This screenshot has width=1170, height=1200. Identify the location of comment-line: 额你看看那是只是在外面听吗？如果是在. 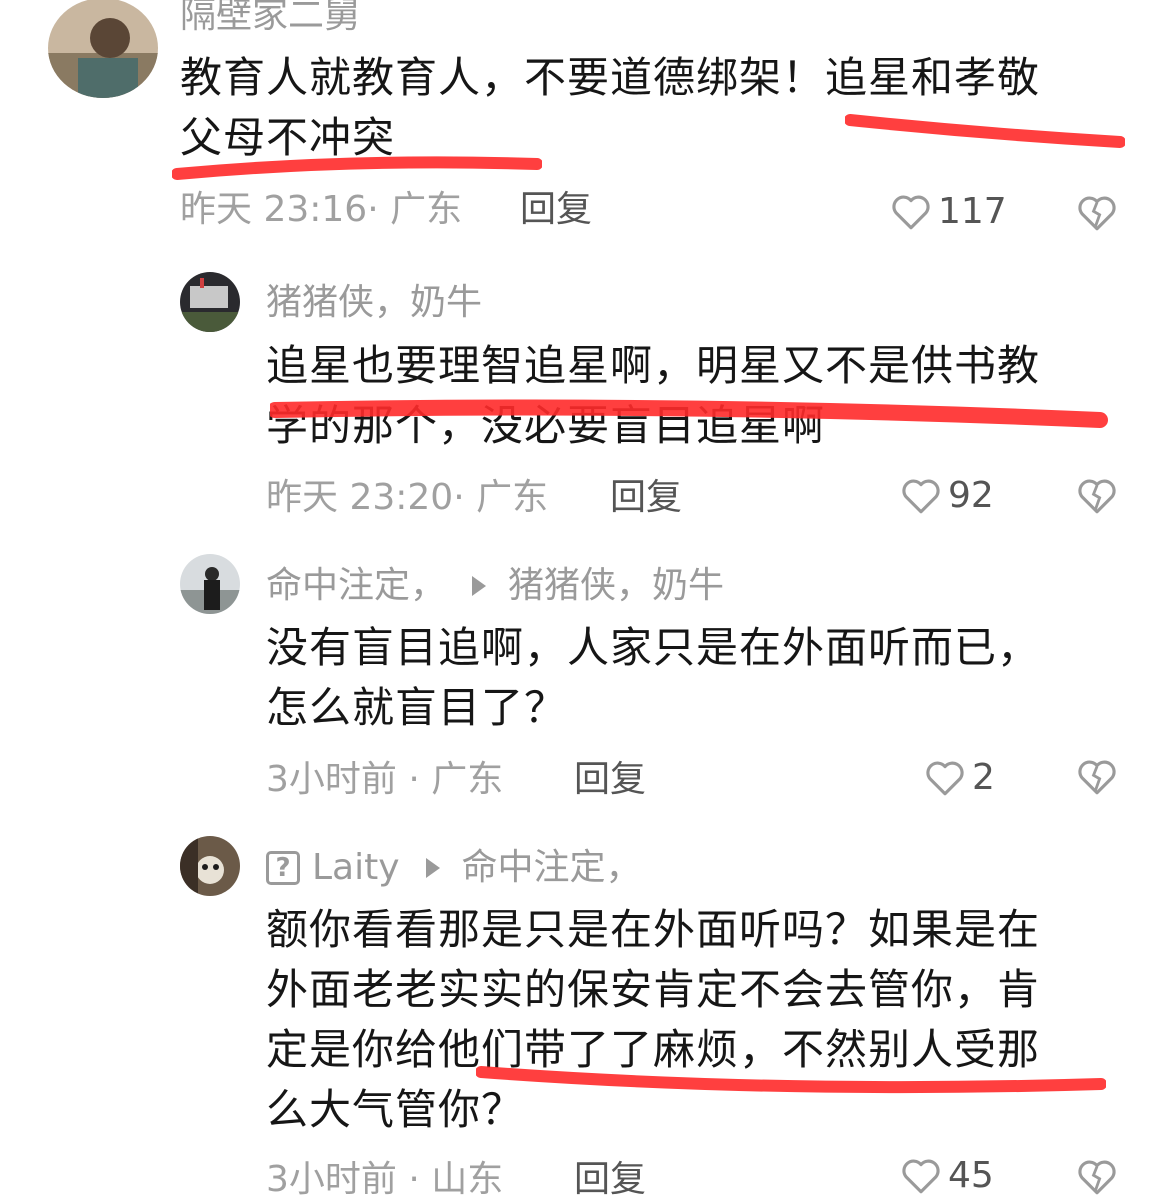
(653, 929).